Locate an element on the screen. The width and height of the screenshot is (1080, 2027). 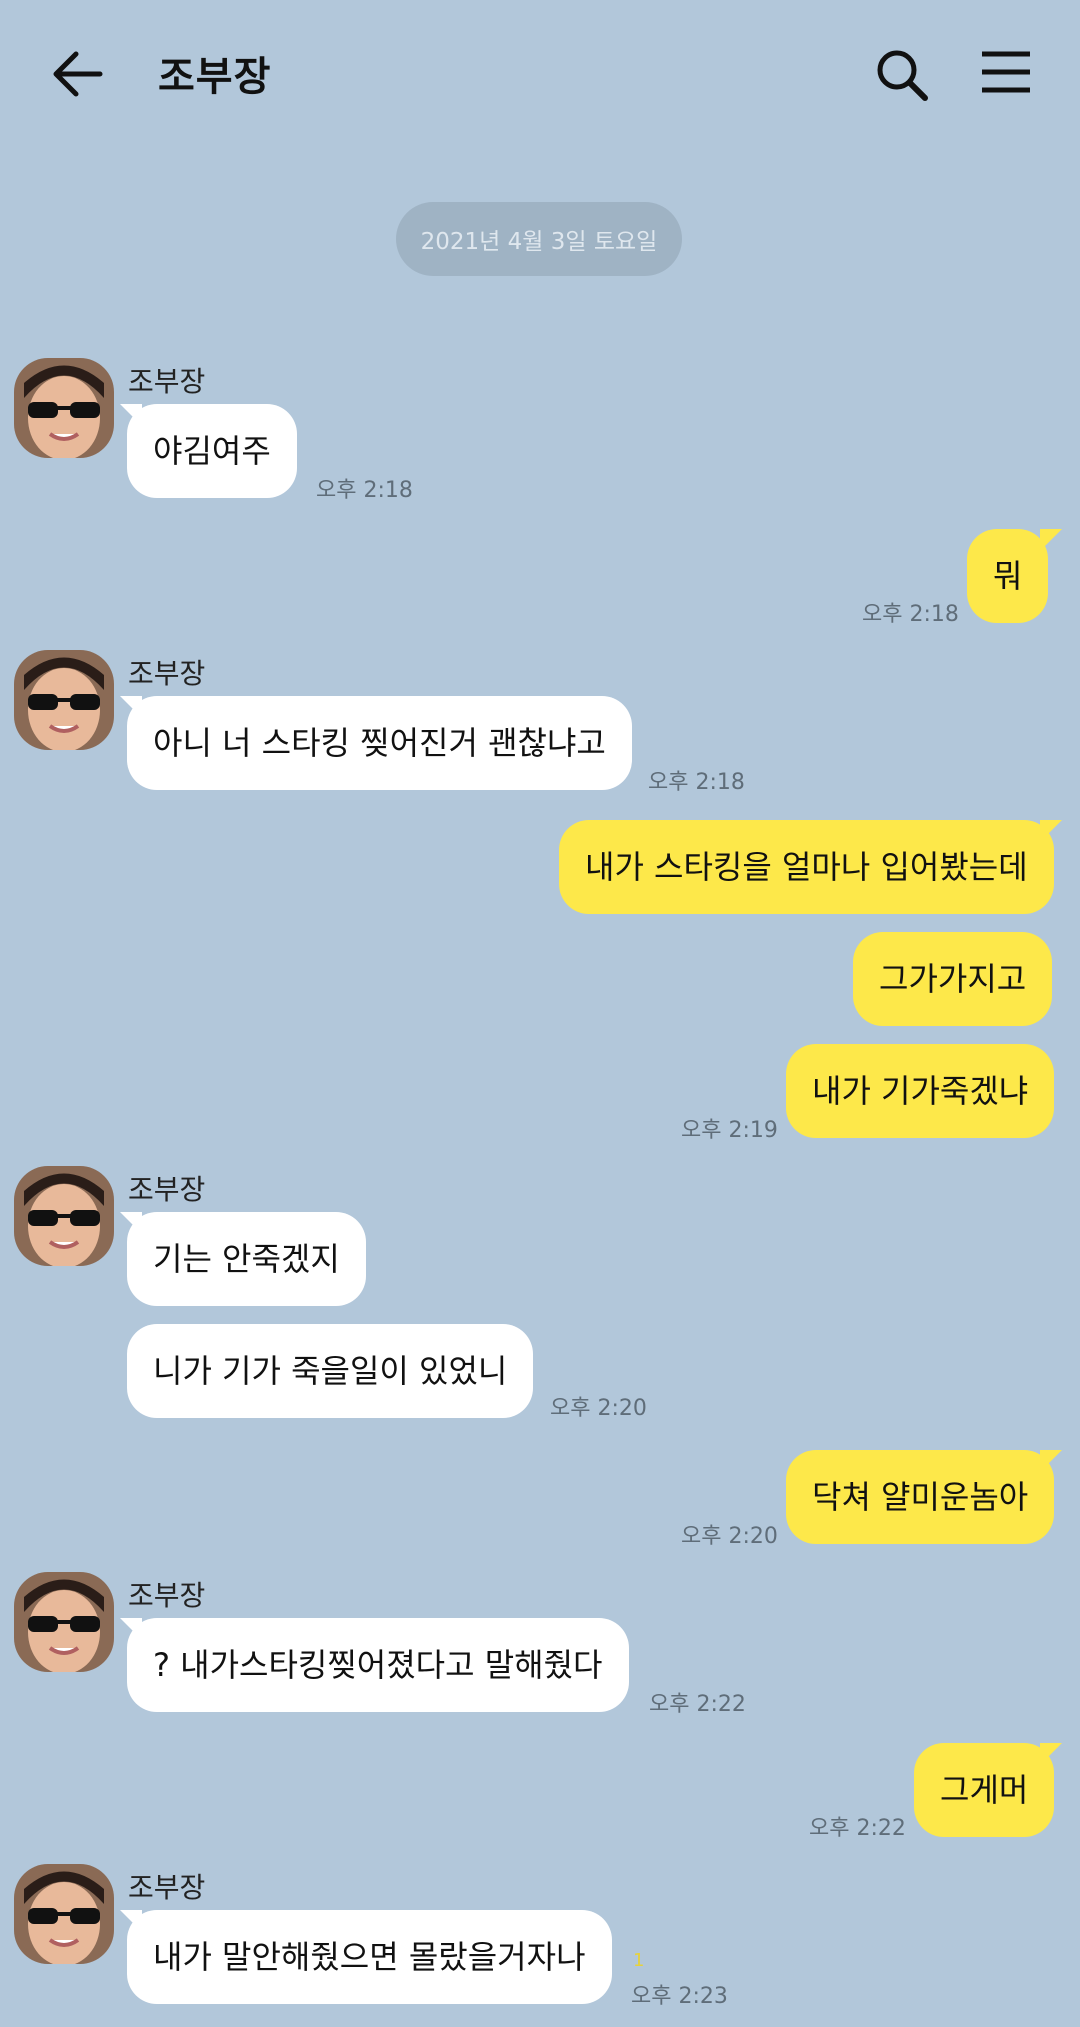
hamburger-menu-icon is located at coordinates (1006, 72).